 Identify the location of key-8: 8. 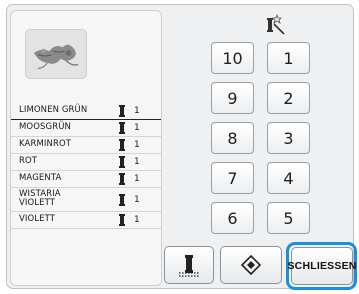
(232, 138).